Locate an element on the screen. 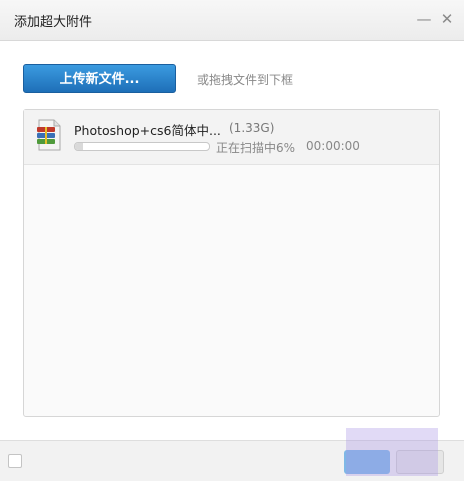  watermark-overlay is located at coordinates (392, 452).